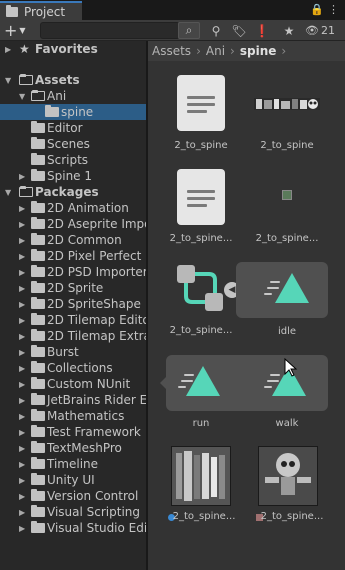 This screenshot has width=345, height=570. I want to click on tree-row-package: ▶ JetBrains Rider Ed, so click(73, 400).